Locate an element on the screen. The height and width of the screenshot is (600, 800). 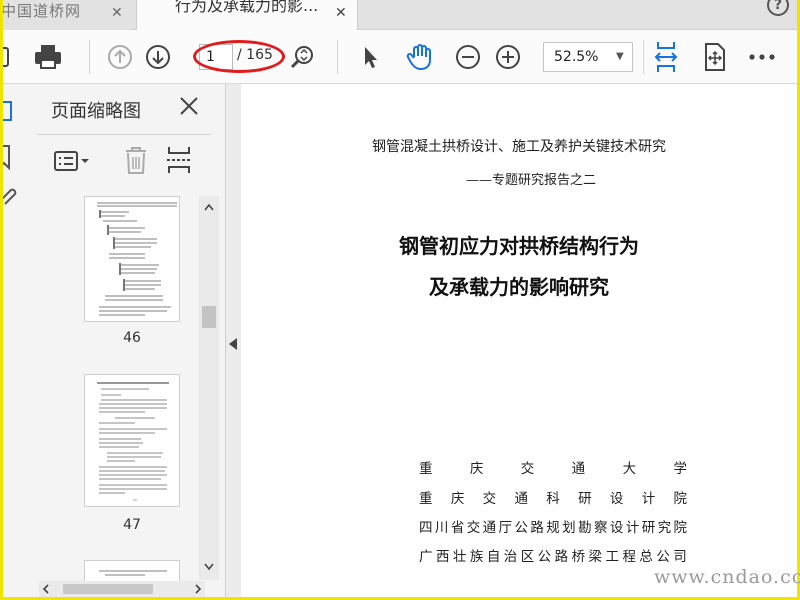
select-cursor-icon is located at coordinates (370, 57).